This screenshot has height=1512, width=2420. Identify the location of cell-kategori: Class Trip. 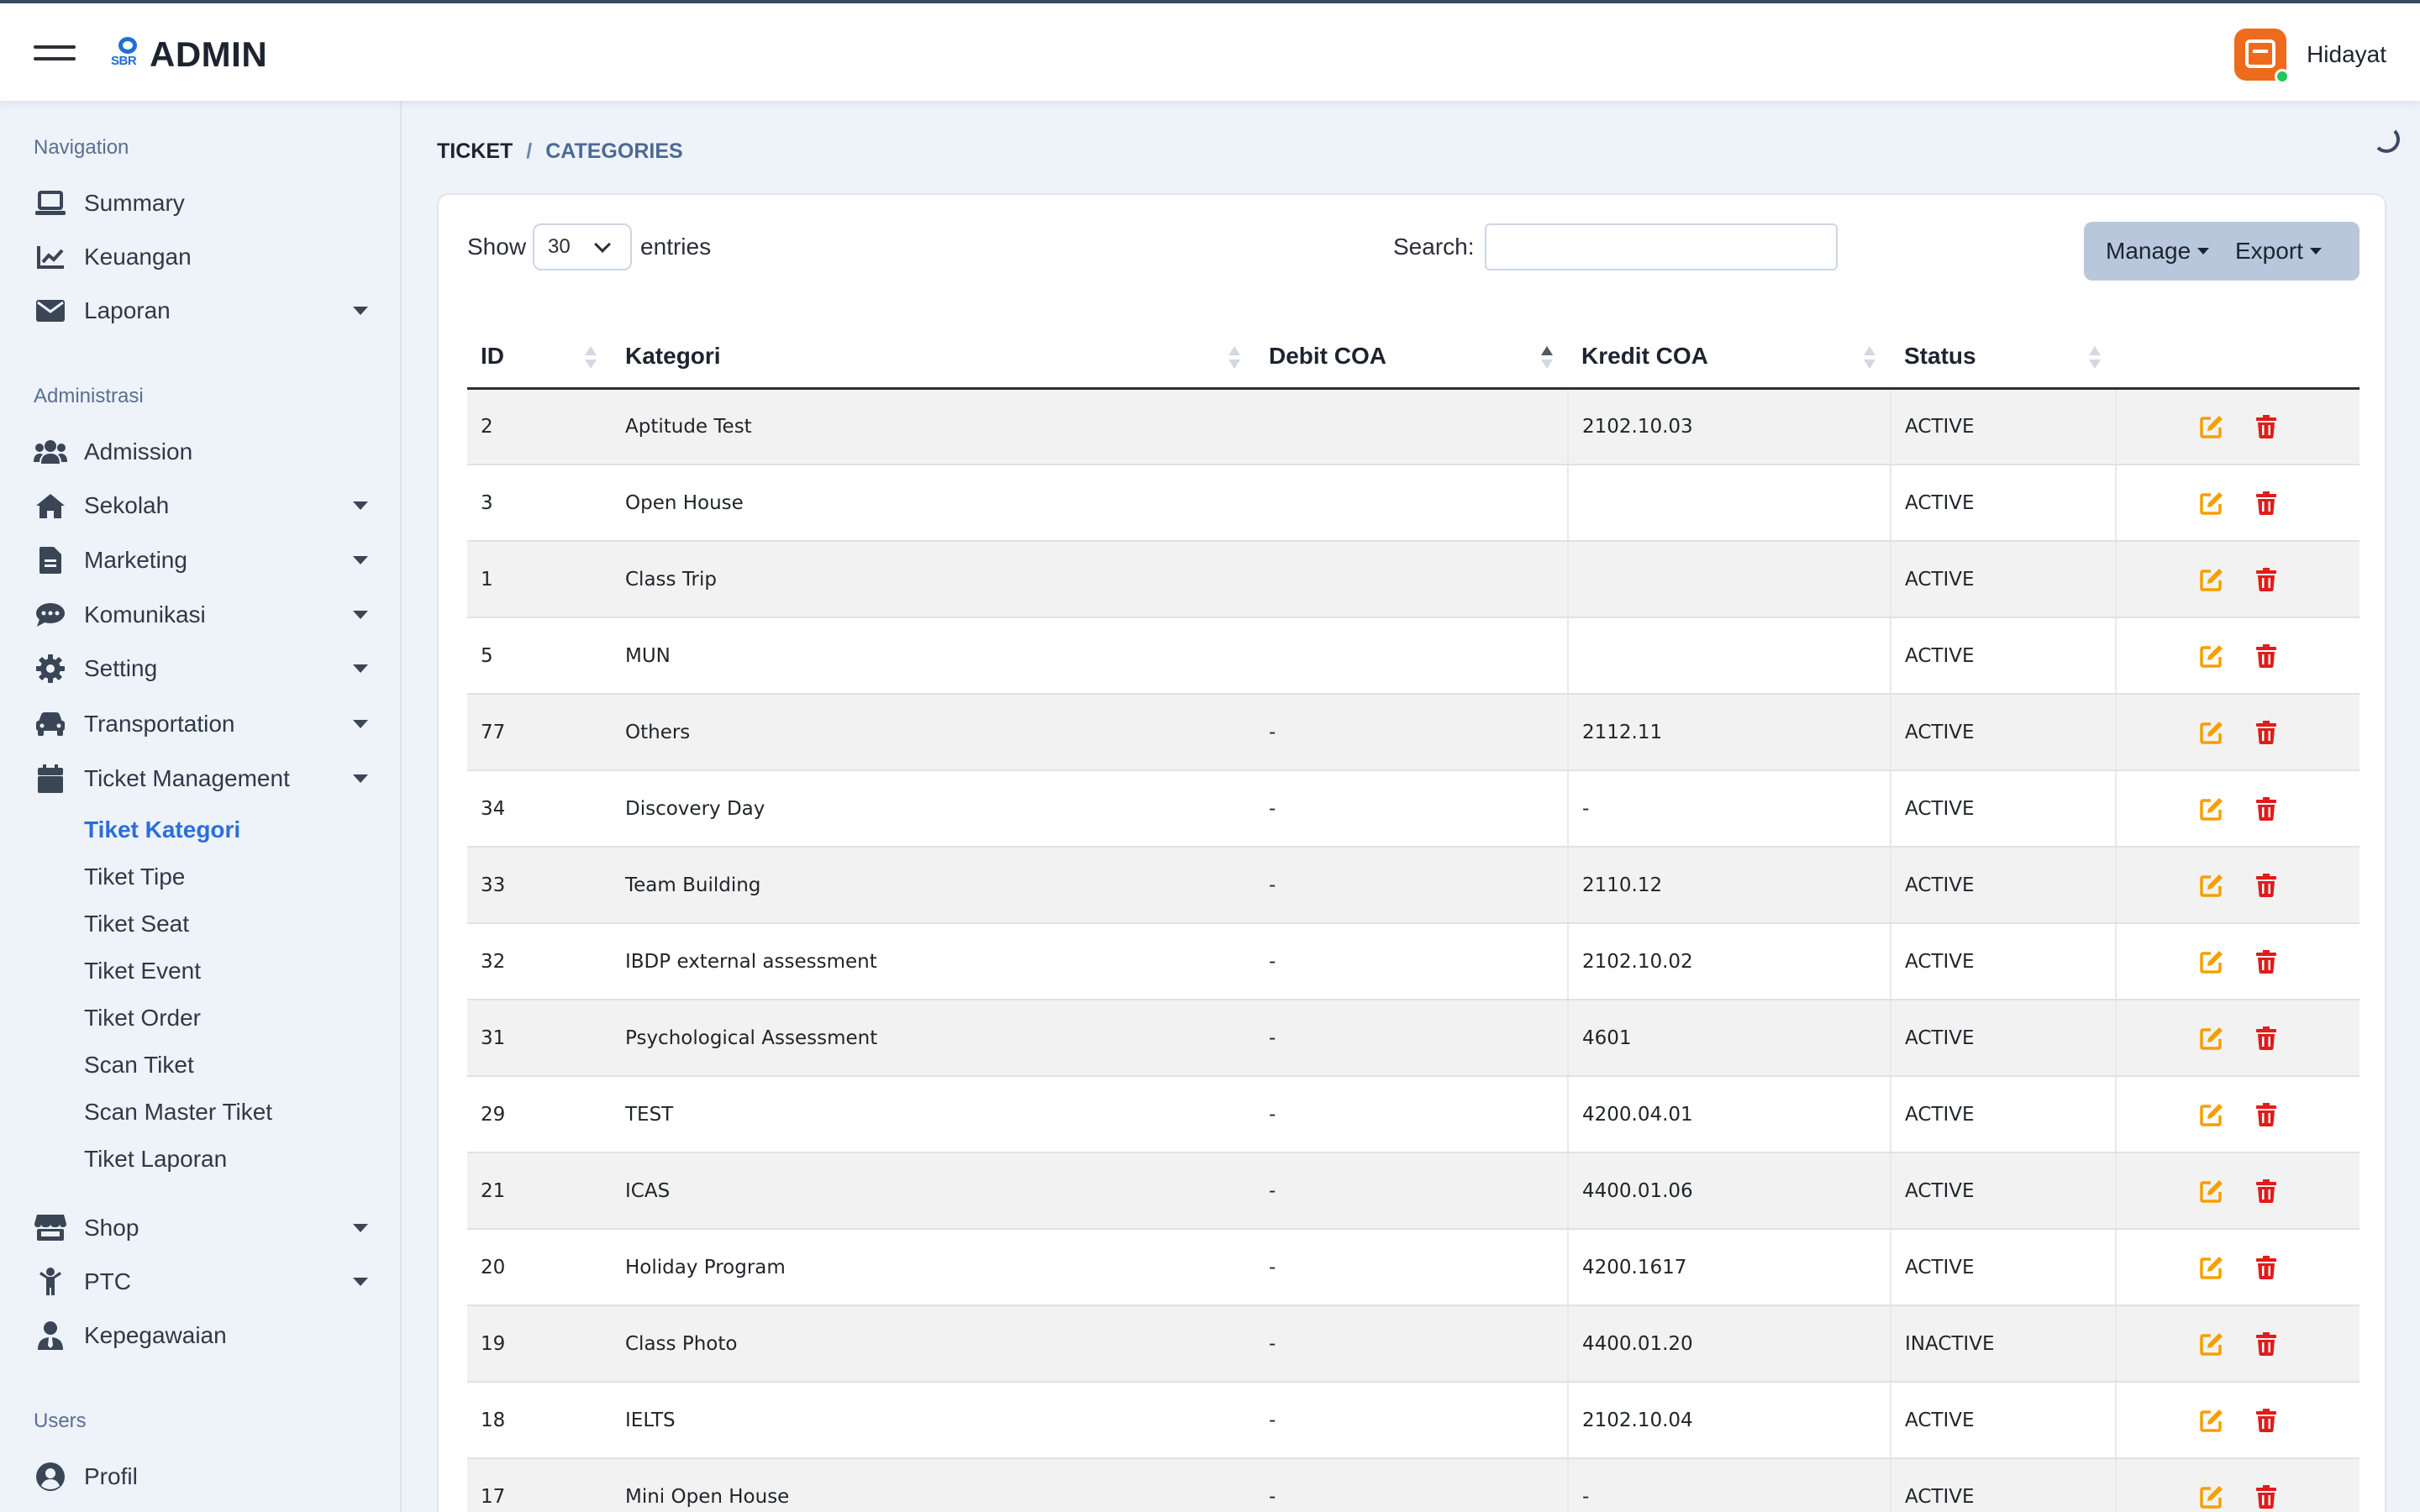
(933, 579).